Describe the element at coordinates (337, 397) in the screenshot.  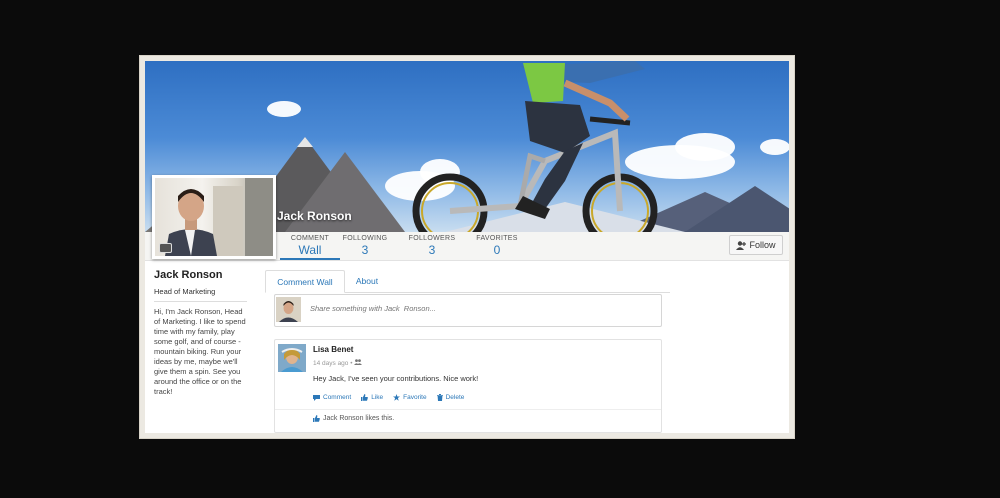
I see `comment-action-label: Comment` at that location.